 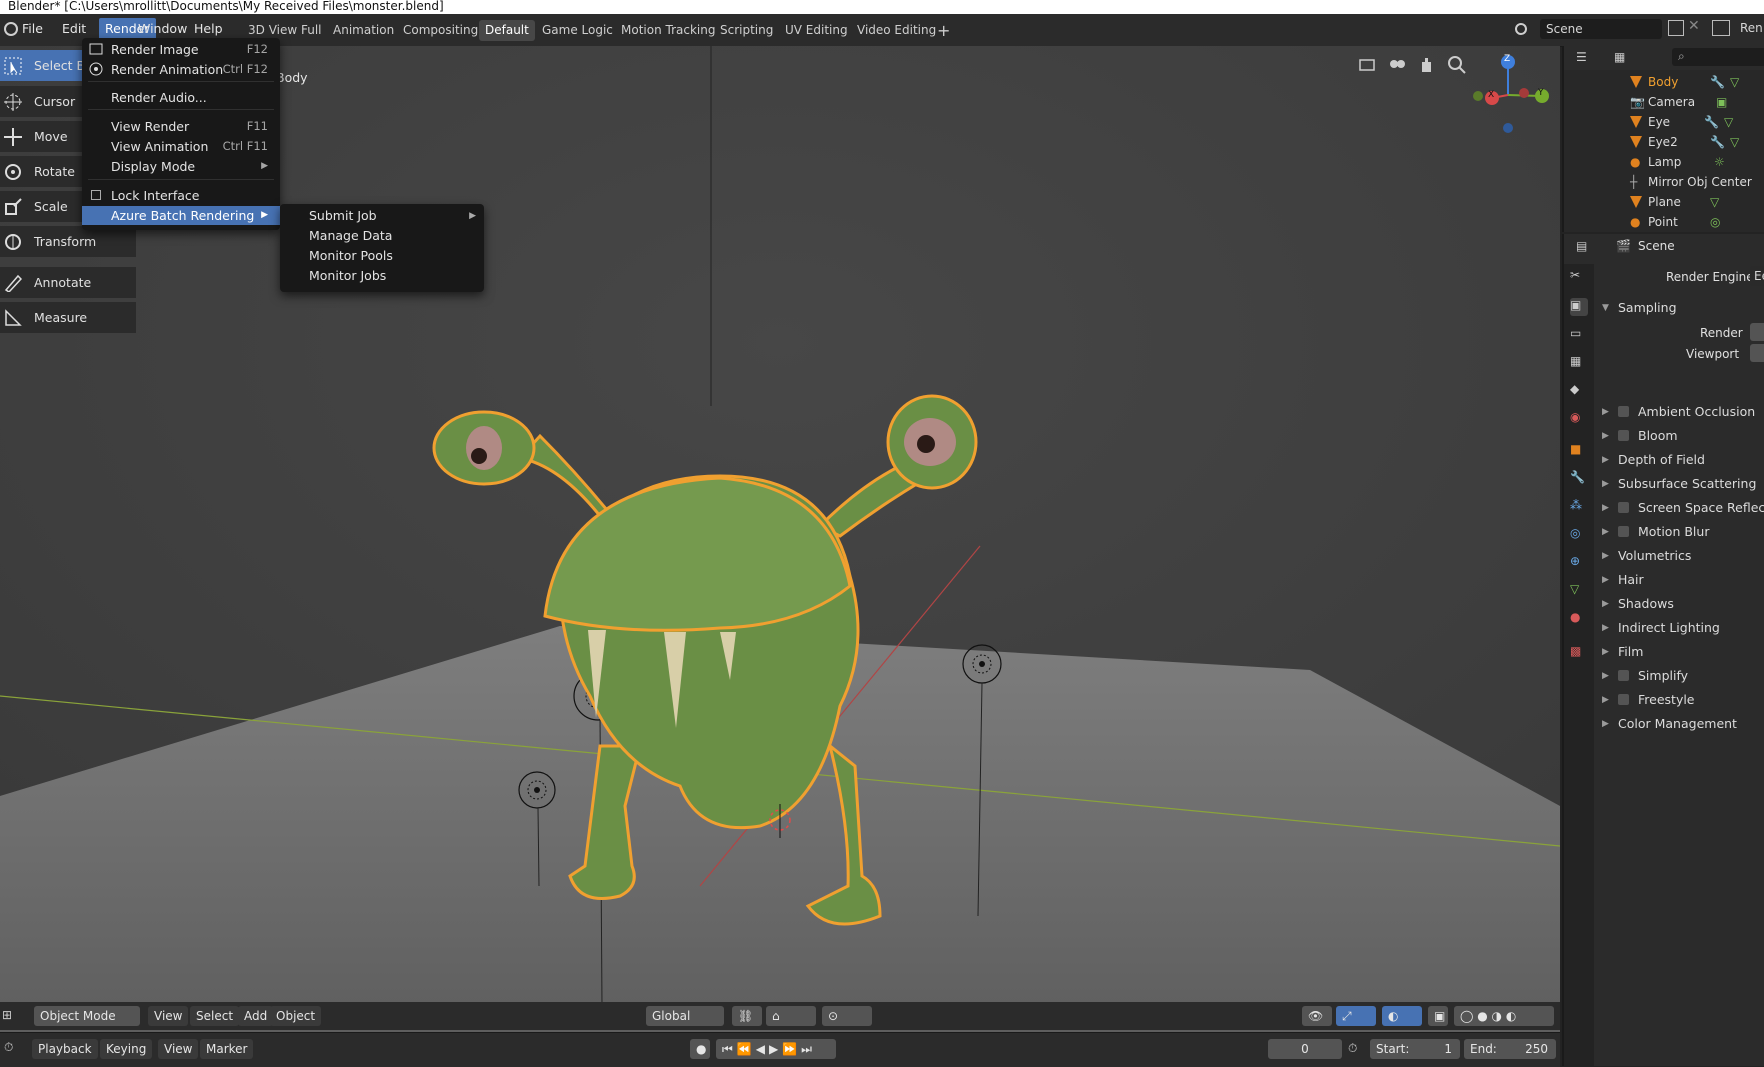 What do you see at coordinates (1579, 563) in the screenshot?
I see `constraints-tab-icon: ⊕` at bounding box center [1579, 563].